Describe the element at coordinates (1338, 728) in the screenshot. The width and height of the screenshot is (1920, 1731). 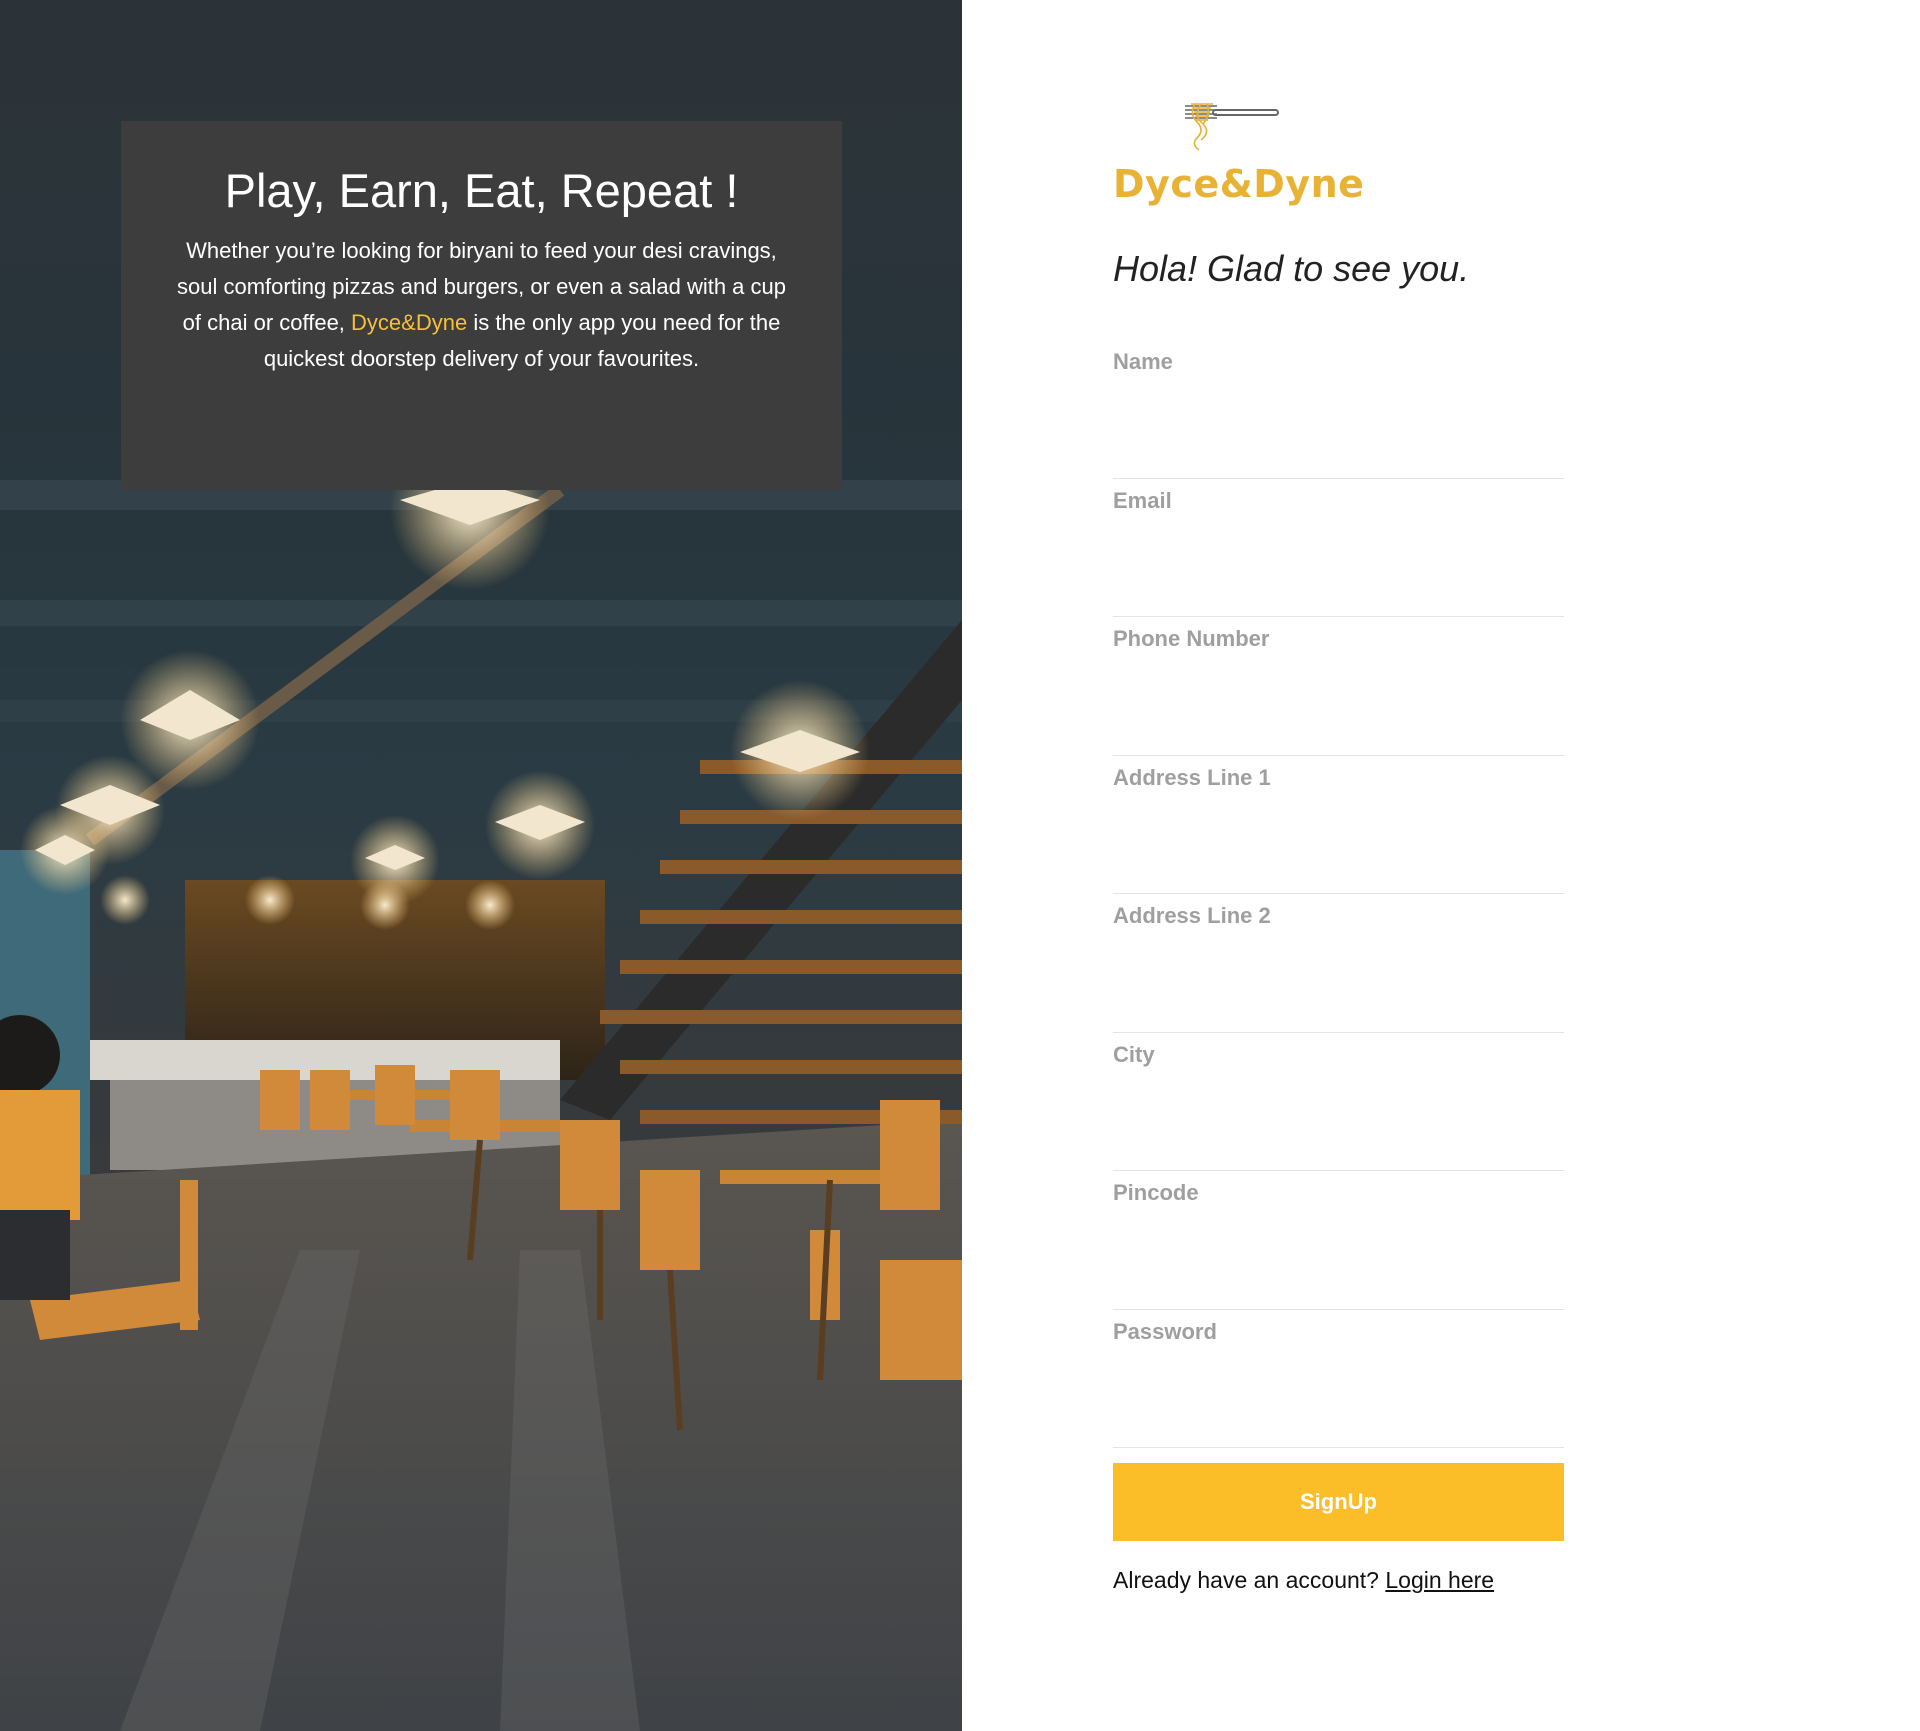
I see `phone-number-input` at that location.